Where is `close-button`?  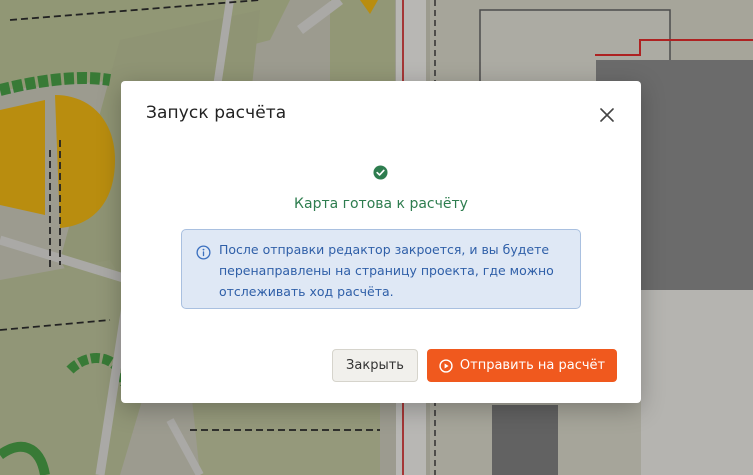
close-button is located at coordinates (607, 115).